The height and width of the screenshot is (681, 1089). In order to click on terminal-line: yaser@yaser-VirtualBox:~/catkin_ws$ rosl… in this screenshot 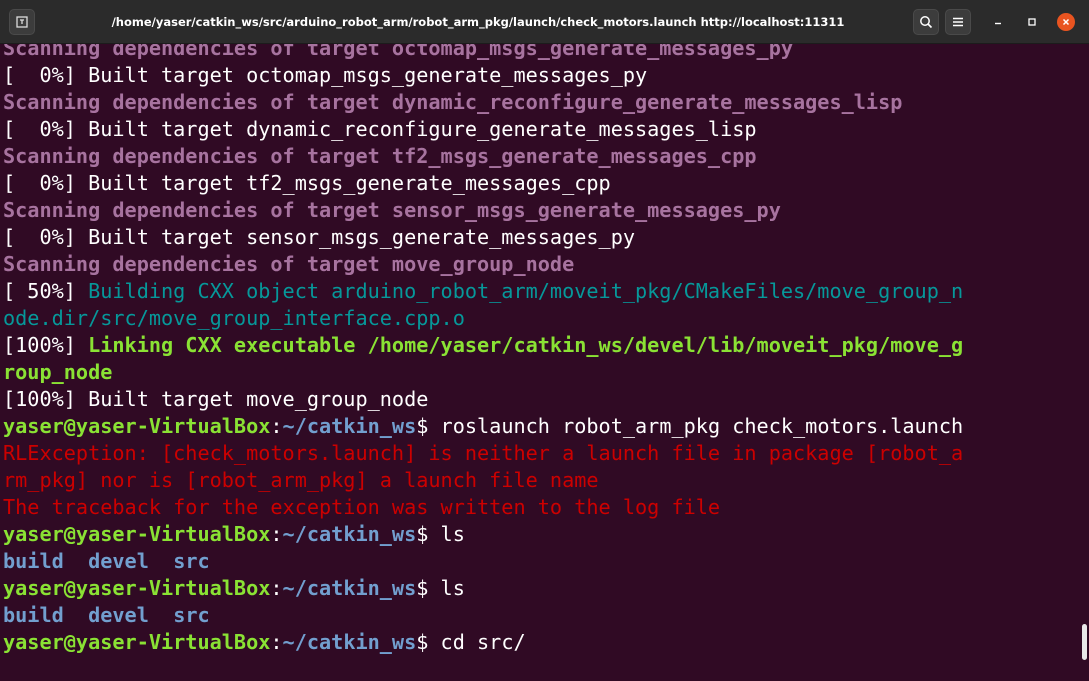, I will do `click(483, 426)`.